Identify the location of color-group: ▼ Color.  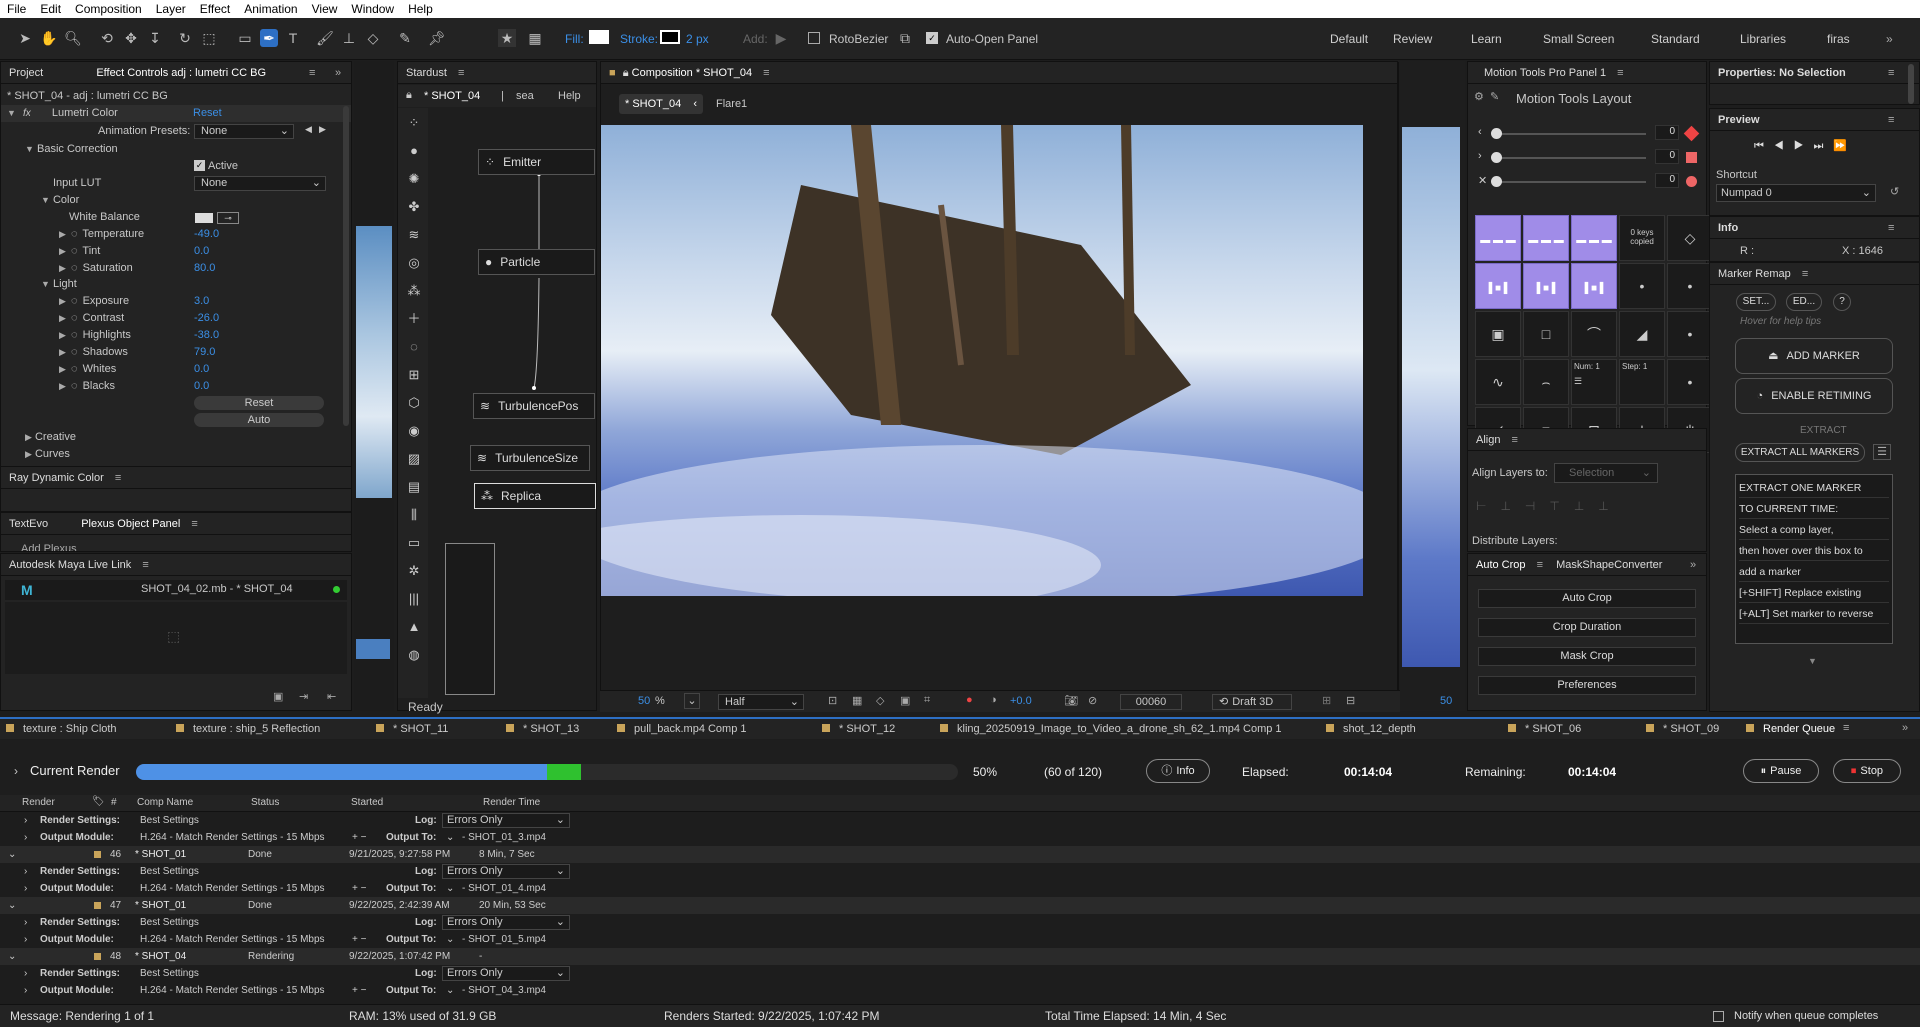
(60, 200).